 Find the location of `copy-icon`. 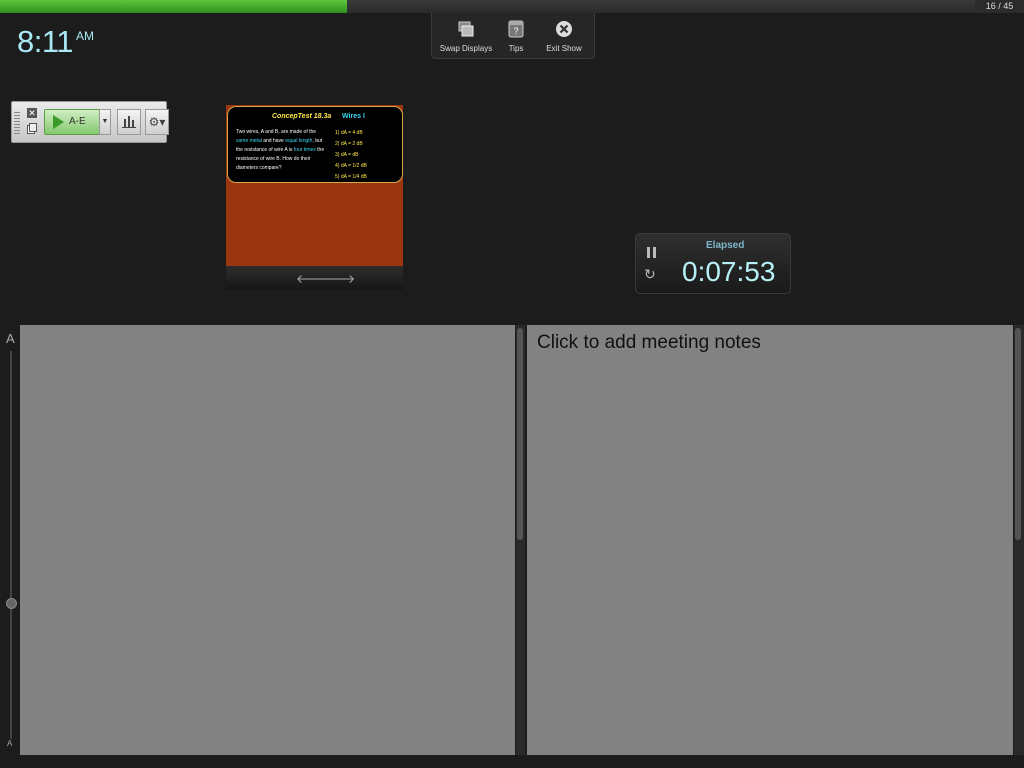

copy-icon is located at coordinates (32, 128).